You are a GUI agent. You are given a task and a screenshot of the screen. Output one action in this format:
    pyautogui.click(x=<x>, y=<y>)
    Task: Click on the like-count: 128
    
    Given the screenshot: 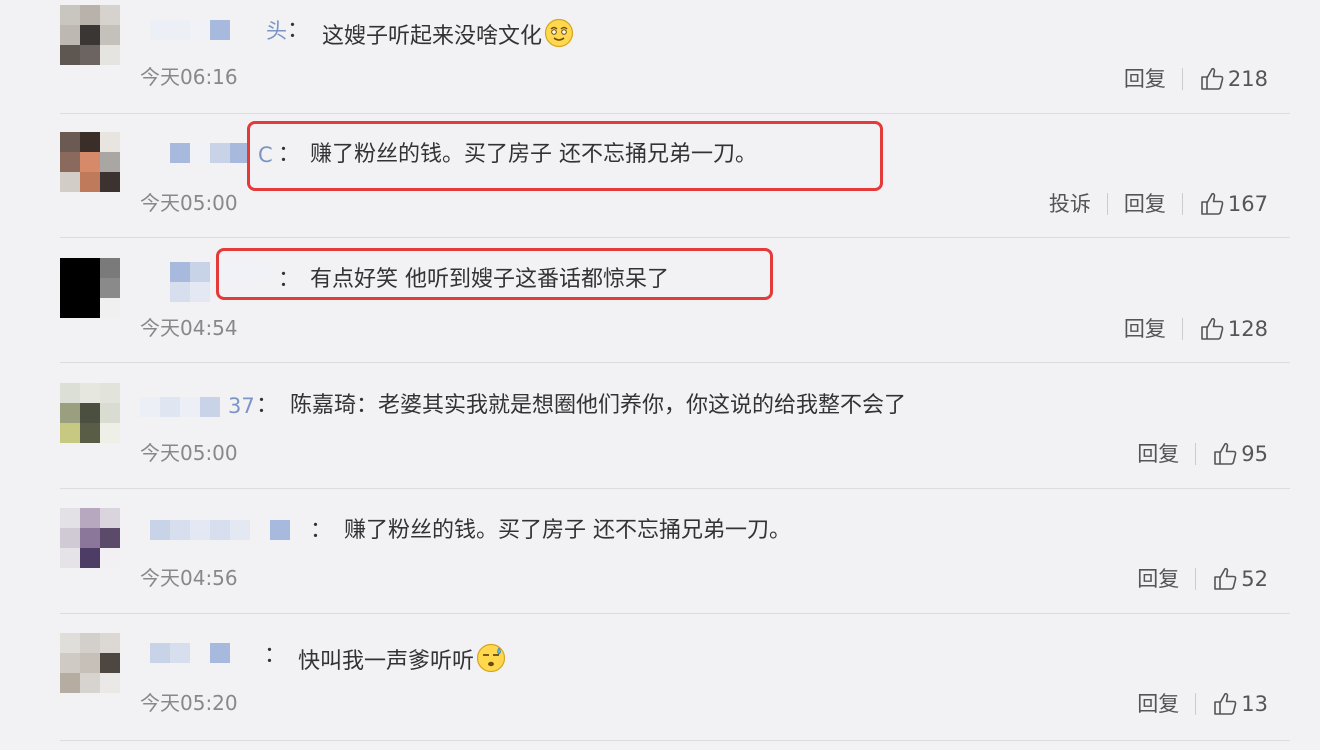 What is the action you would take?
    pyautogui.click(x=1247, y=329)
    